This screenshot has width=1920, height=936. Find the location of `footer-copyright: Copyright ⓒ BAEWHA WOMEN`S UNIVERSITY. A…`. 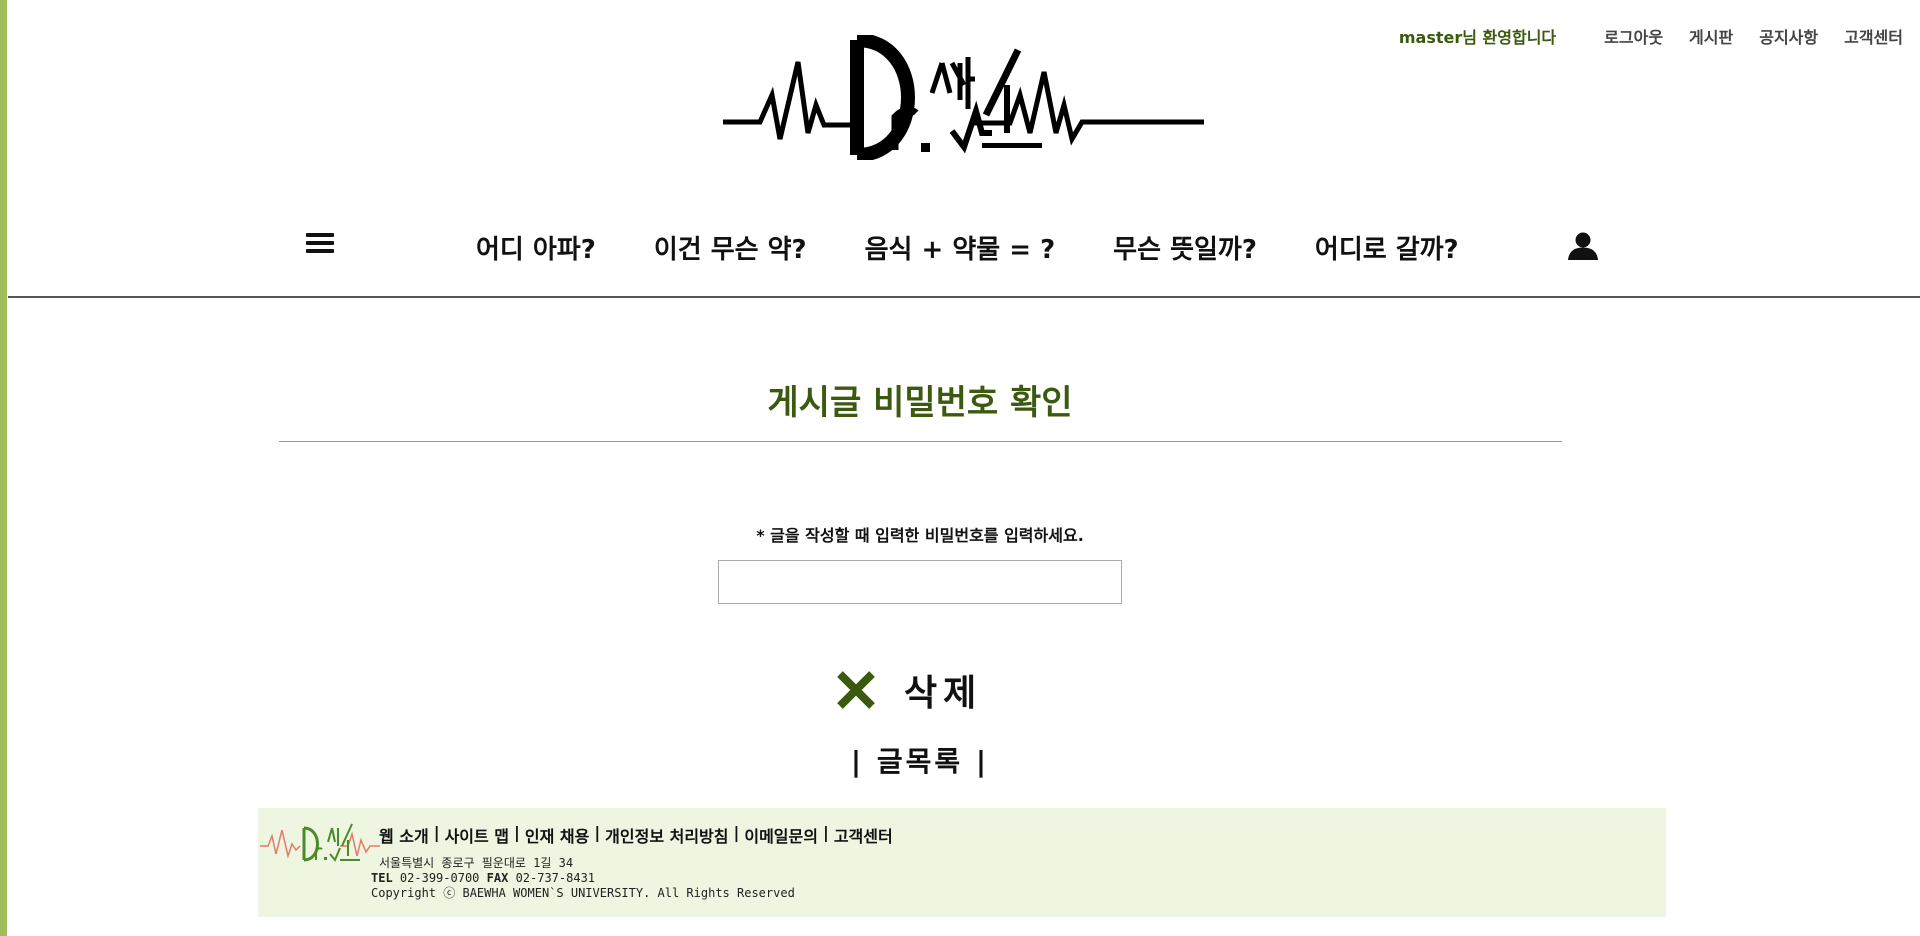

footer-copyright: Copyright ⓒ BAEWHA WOMEN`S UNIVERSITY. A… is located at coordinates (583, 893).